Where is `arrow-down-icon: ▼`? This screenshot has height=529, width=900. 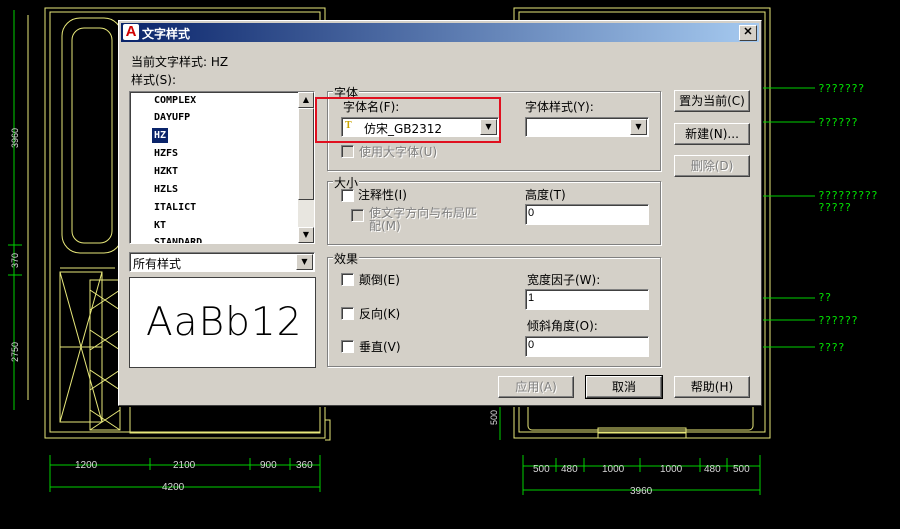 arrow-down-icon: ▼ is located at coordinates (306, 234).